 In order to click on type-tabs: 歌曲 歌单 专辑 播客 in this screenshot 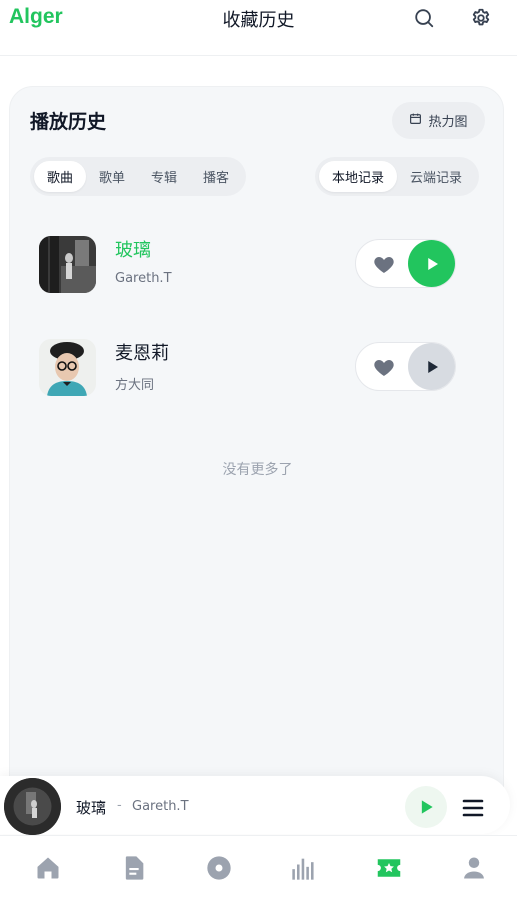, I will do `click(138, 176)`.